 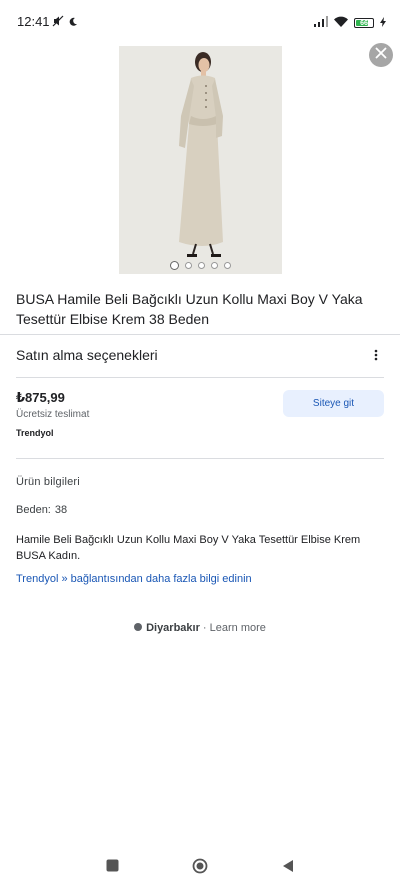 I want to click on location-footer: Diyarbakır · Learn more, so click(x=200, y=628).